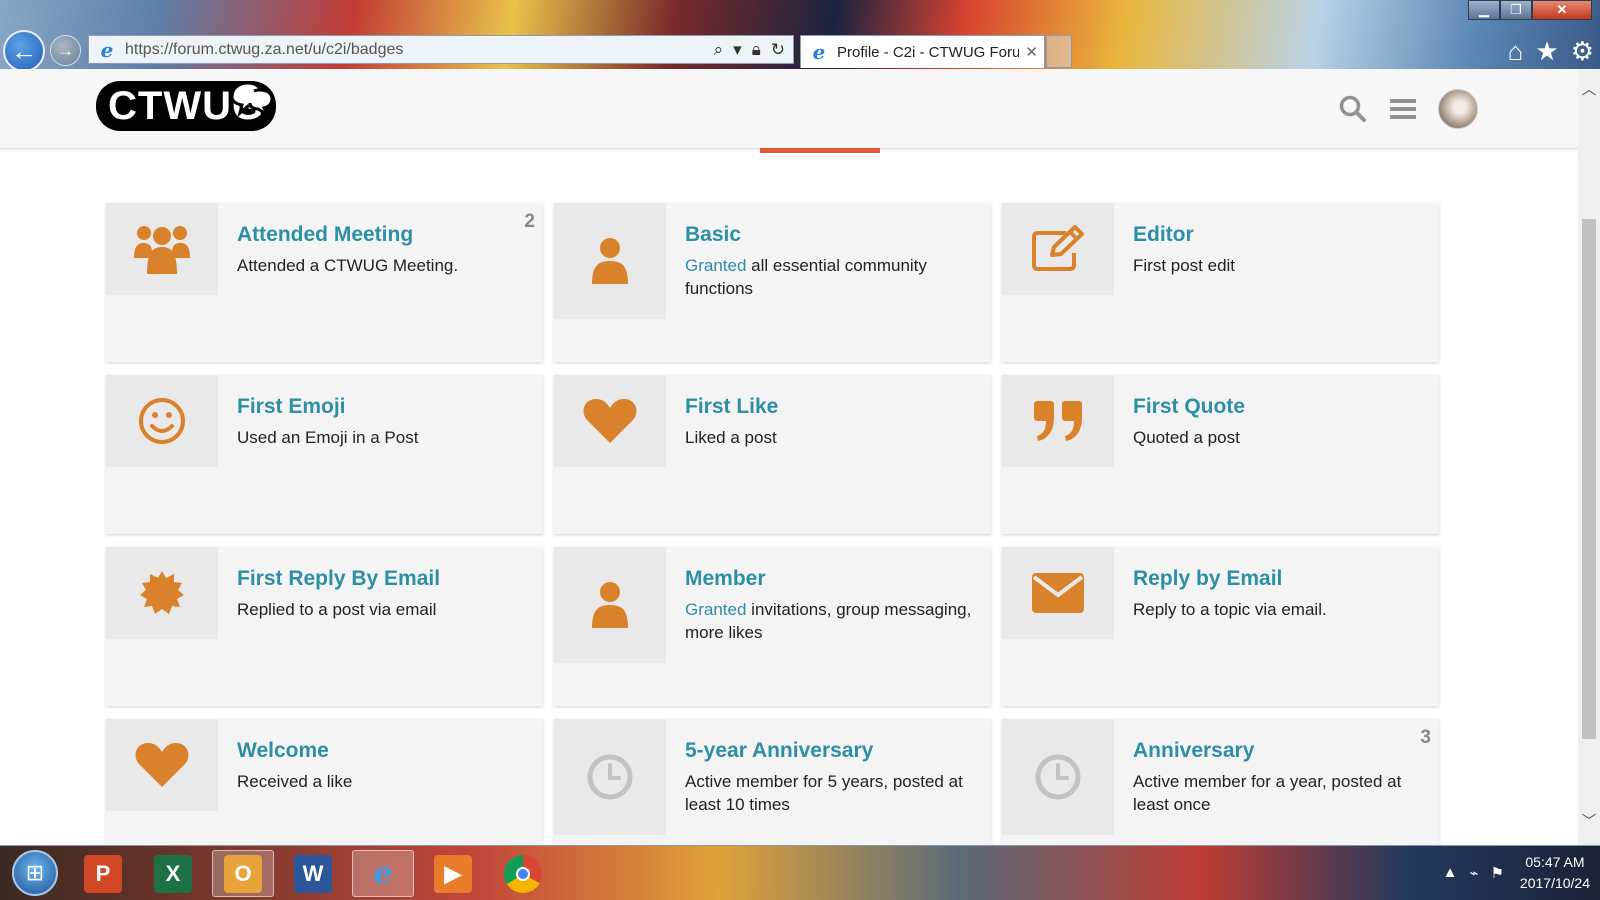 The image size is (1600, 900). What do you see at coordinates (338, 579) in the screenshot?
I see `badge-name: First Reply By Email` at bounding box center [338, 579].